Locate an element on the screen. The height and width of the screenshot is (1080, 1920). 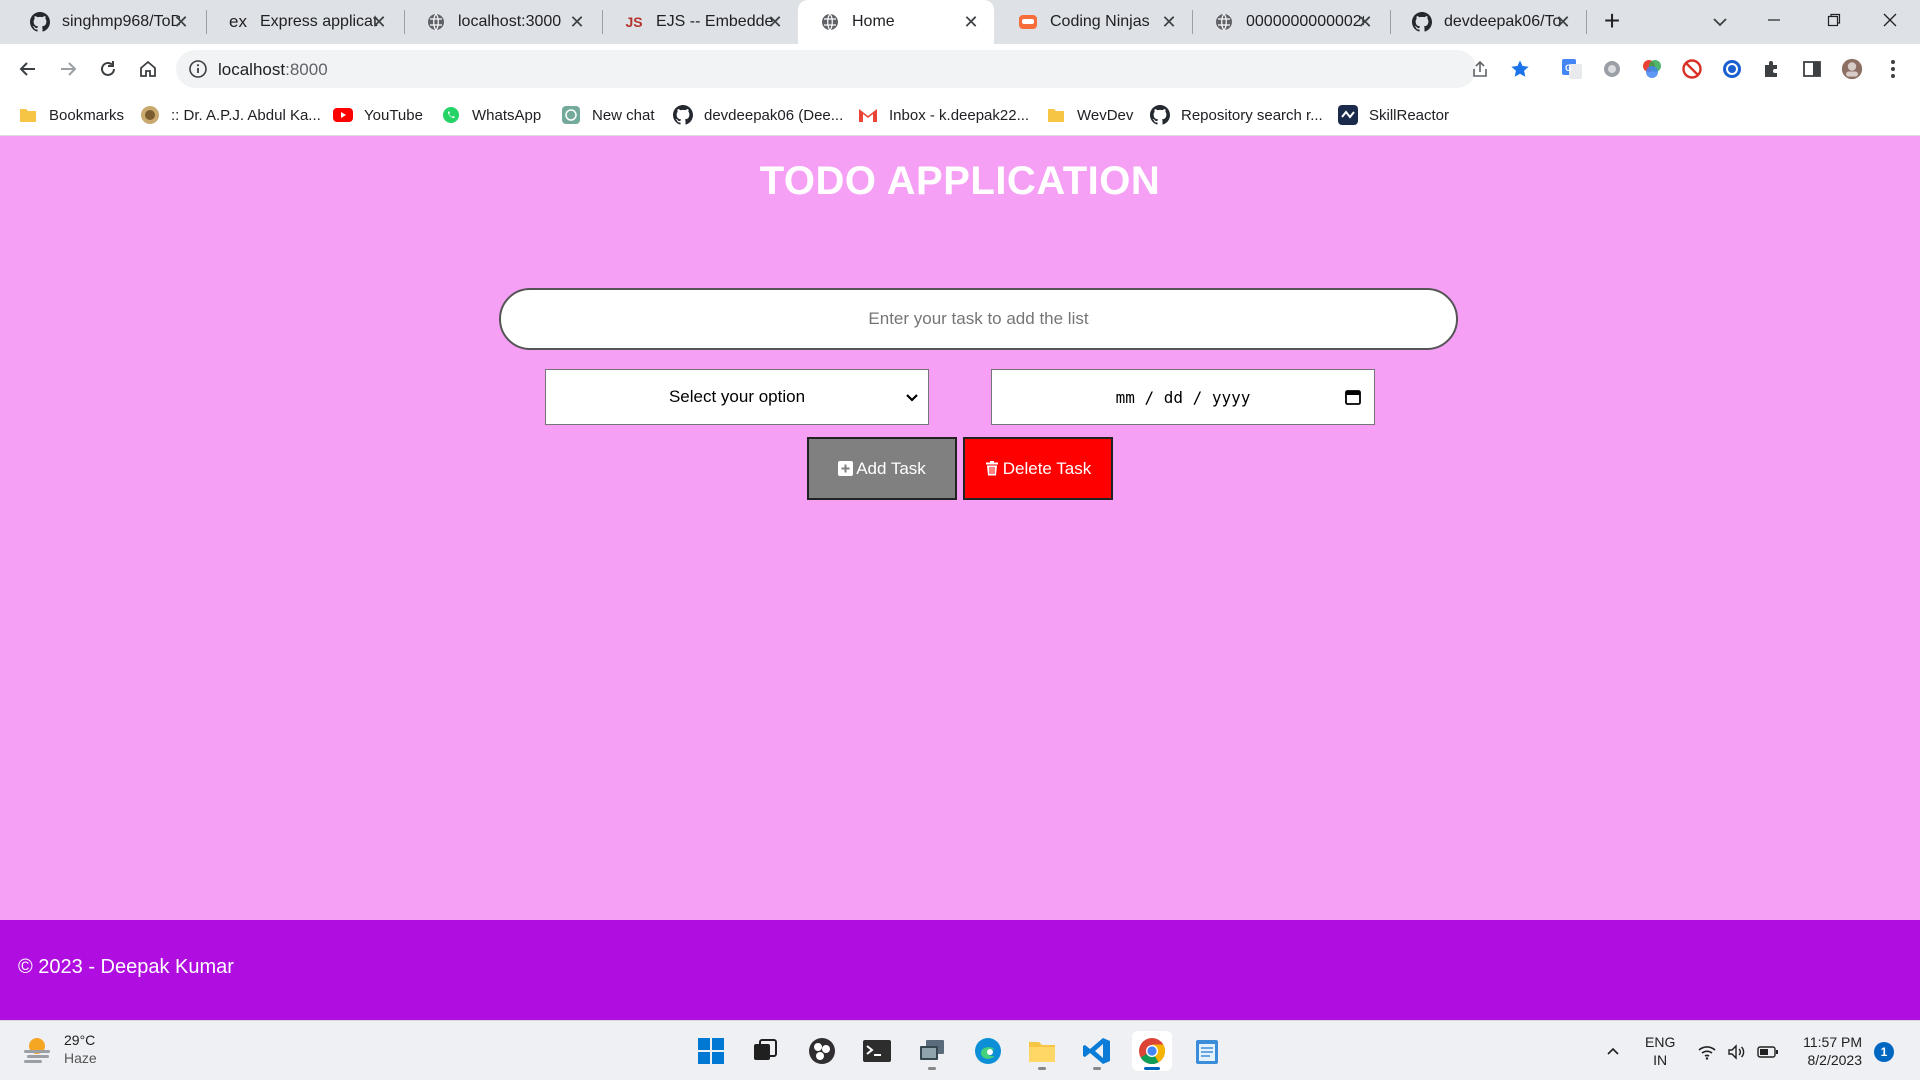
delete-task-button: Delete Task is located at coordinates (1038, 468).